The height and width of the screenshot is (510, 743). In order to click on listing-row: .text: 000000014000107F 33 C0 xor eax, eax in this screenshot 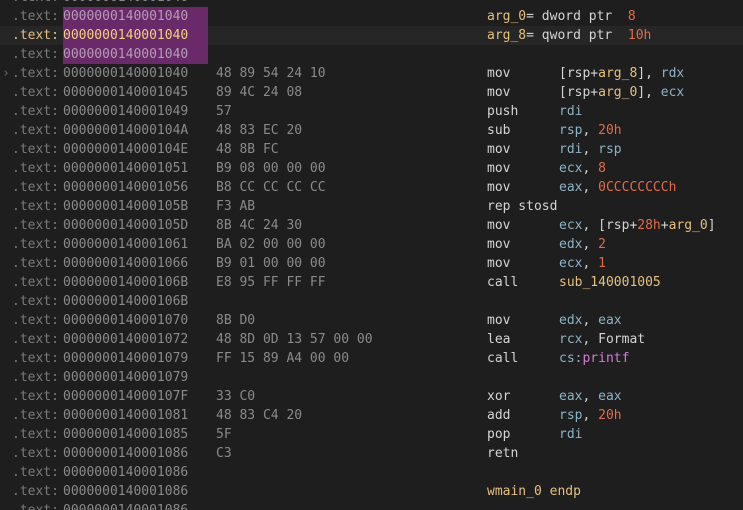, I will do `click(371, 396)`.